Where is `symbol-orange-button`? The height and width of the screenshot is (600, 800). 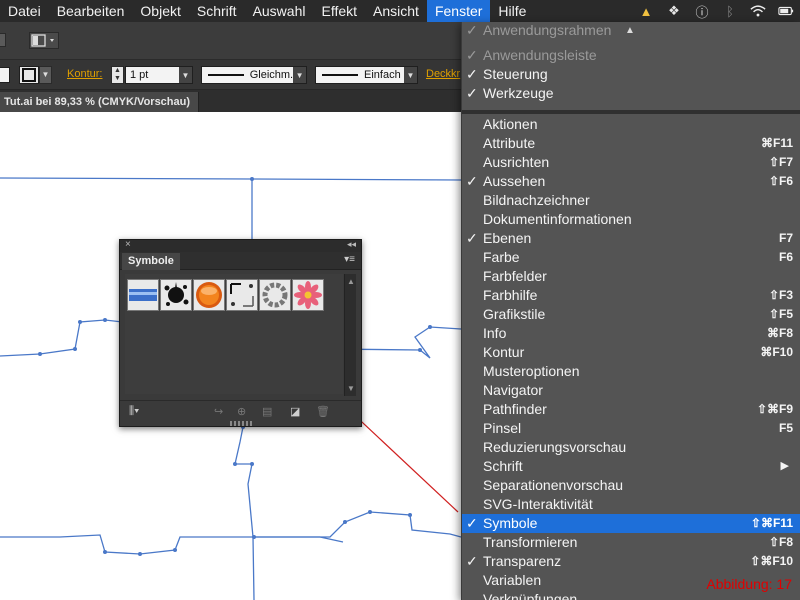
symbol-orange-button is located at coordinates (209, 295).